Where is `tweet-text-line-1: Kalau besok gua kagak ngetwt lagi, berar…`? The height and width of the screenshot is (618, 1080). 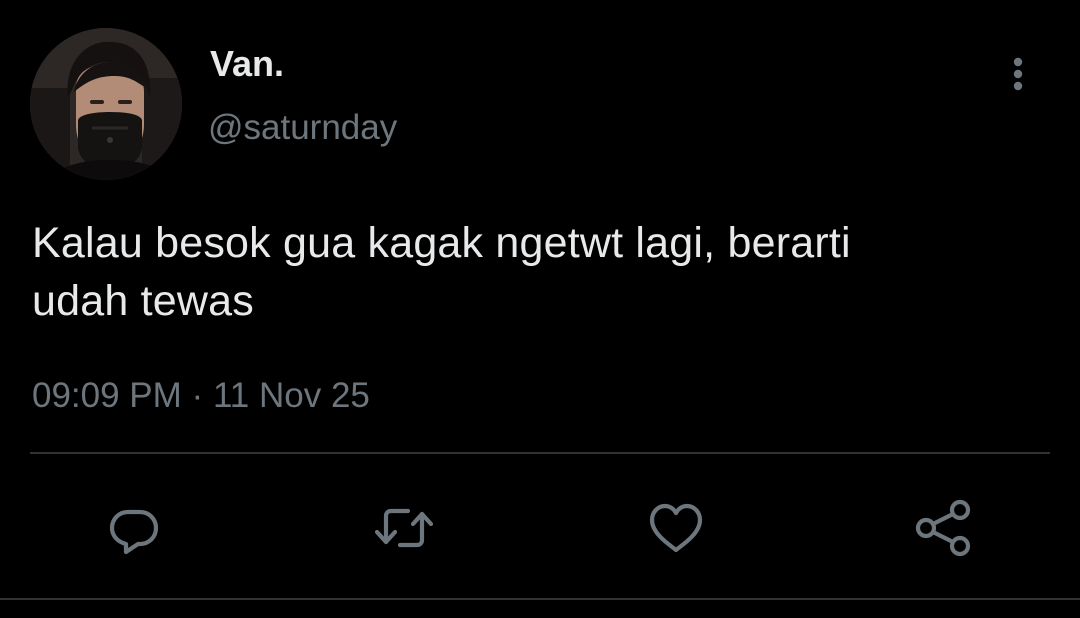 tweet-text-line-1: Kalau besok gua kagak ngetwt lagi, berar… is located at coordinates (441, 243).